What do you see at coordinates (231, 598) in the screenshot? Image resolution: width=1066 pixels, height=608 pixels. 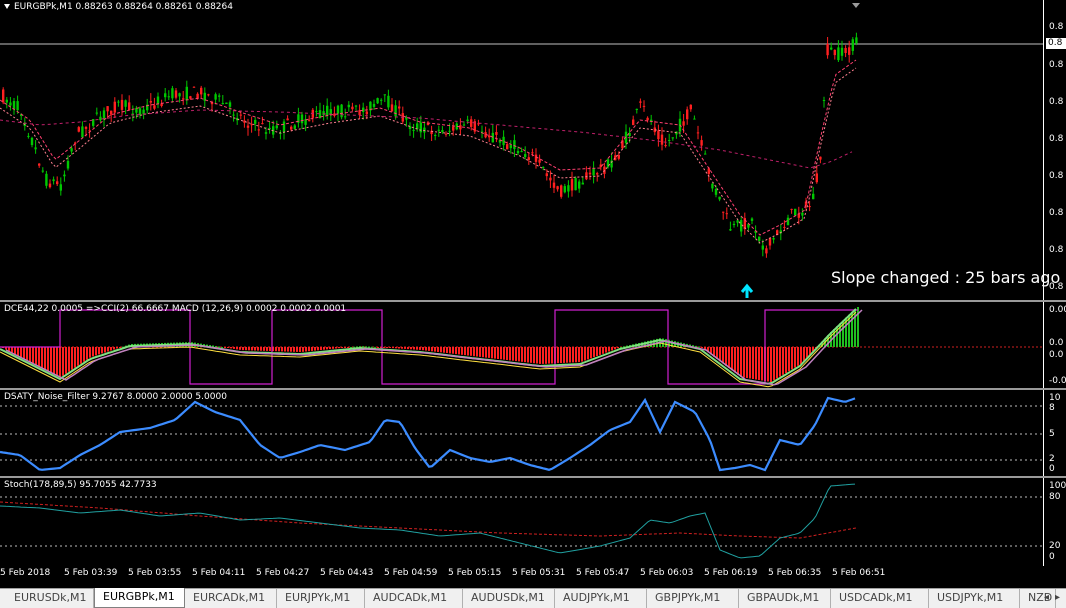 I see `tab-eurcadk: EURCADk,M1` at bounding box center [231, 598].